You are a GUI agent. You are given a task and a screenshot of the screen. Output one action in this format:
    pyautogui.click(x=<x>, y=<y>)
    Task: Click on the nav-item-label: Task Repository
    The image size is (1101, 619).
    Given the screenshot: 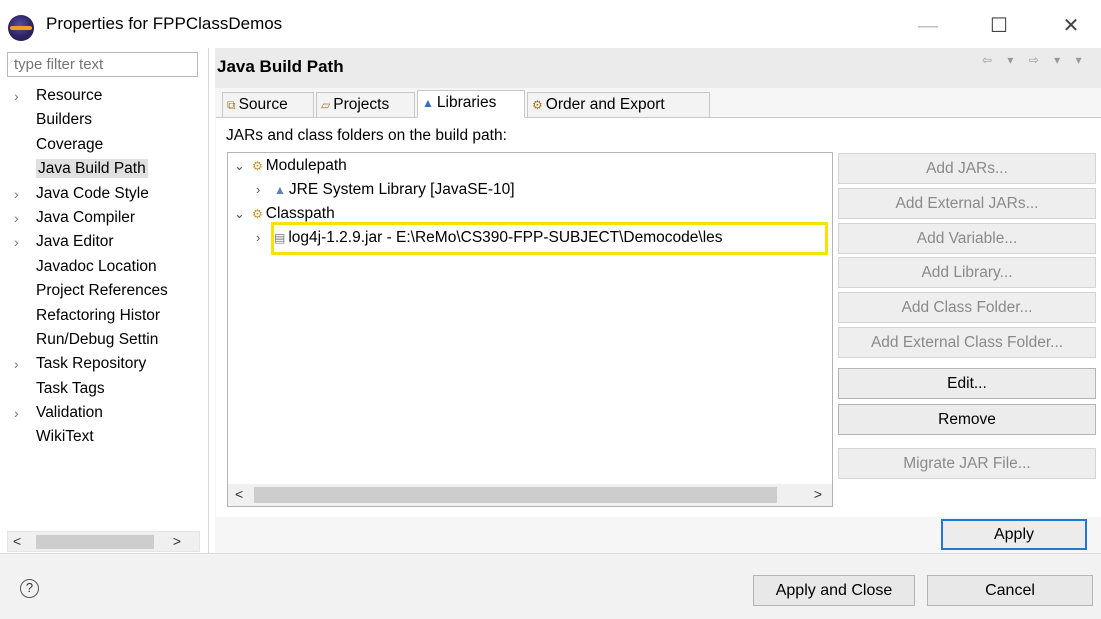 What is the action you would take?
    pyautogui.click(x=91, y=364)
    